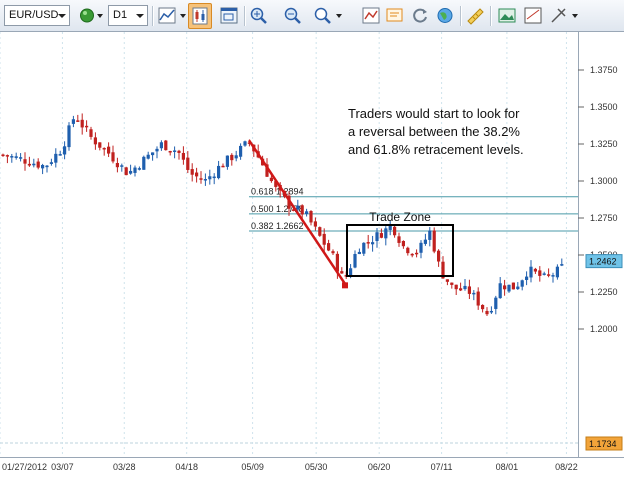 This screenshot has height=477, width=624. I want to click on zoom-out-button, so click(293, 15).